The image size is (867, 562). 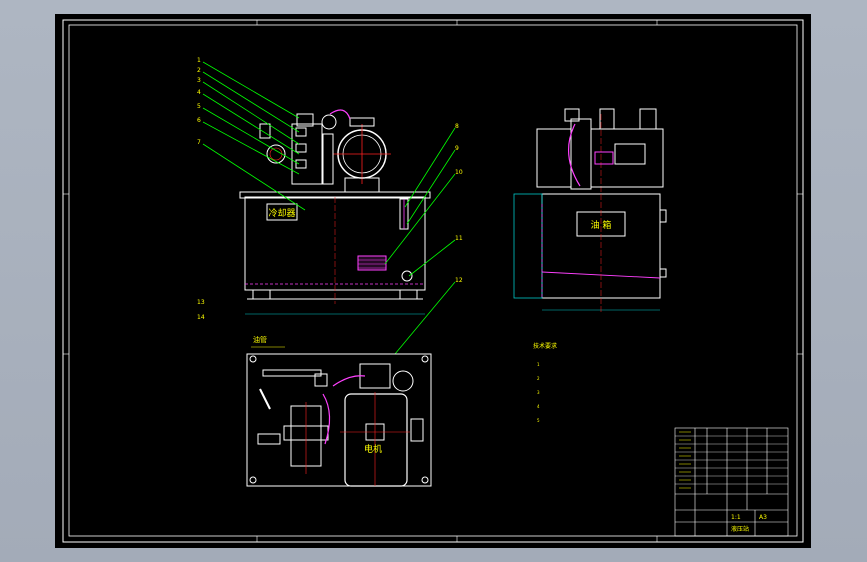 What do you see at coordinates (373, 449) in the screenshot?
I see `motor-label: 电机` at bounding box center [373, 449].